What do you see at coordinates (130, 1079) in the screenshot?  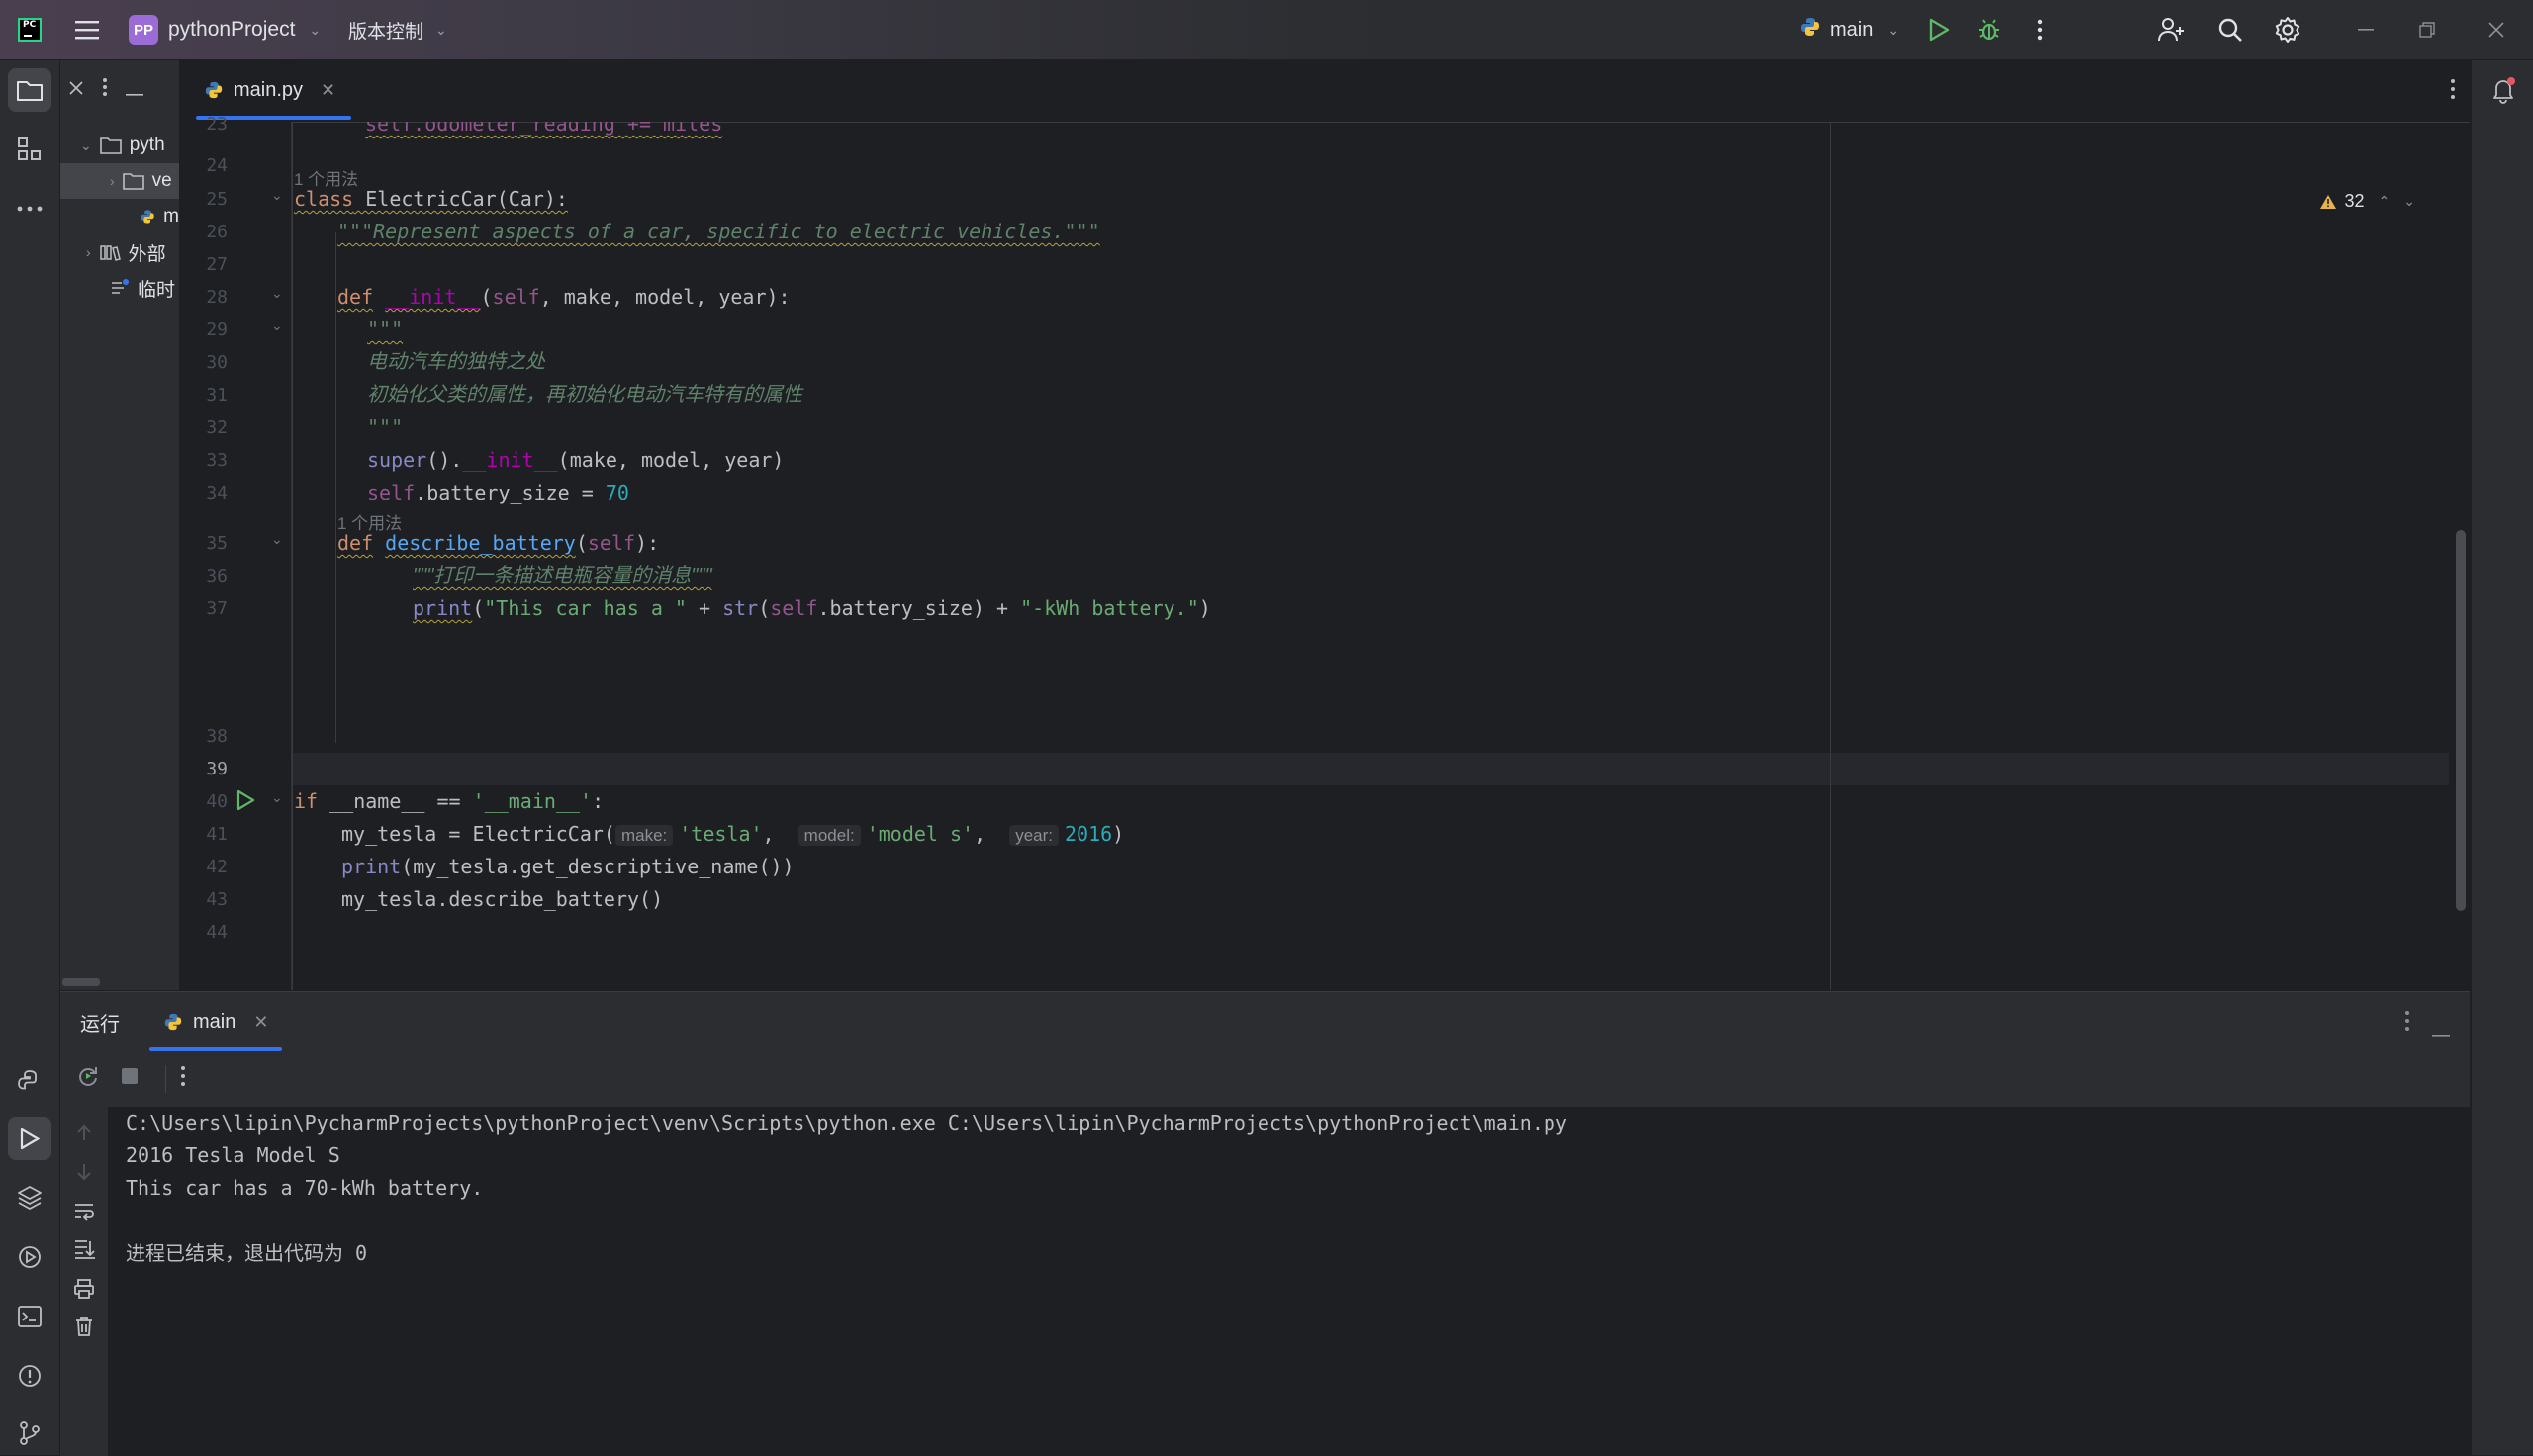 I see `stop-icon` at bounding box center [130, 1079].